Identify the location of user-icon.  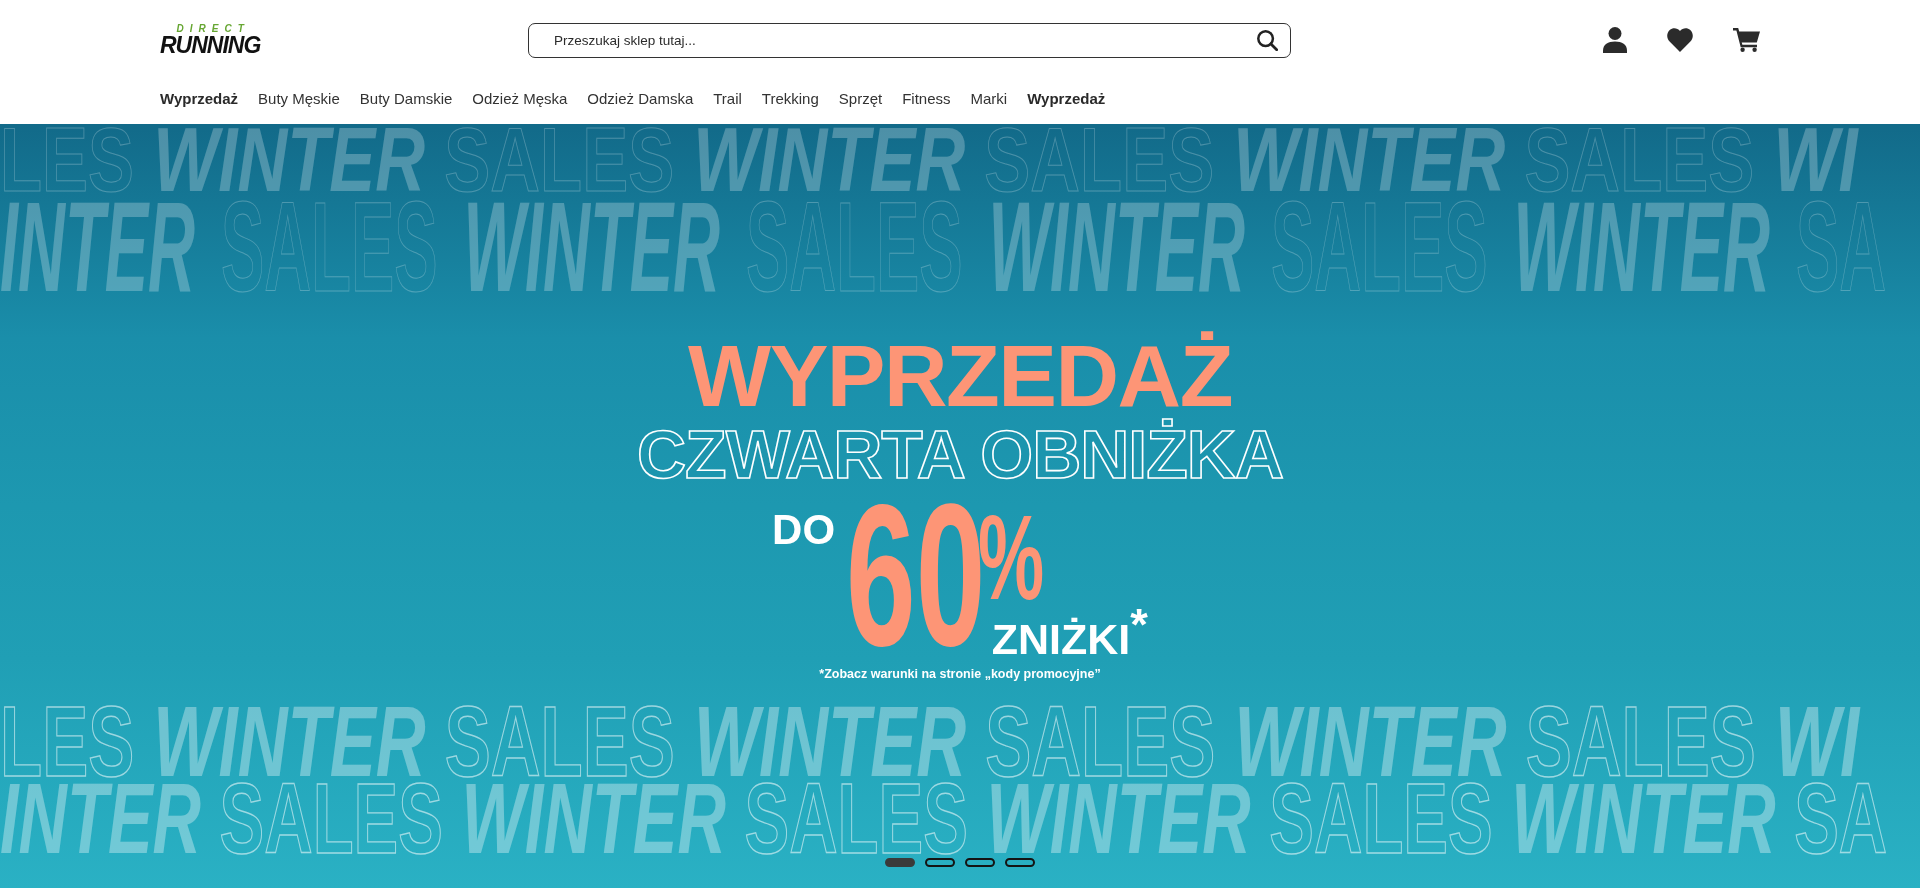
(1615, 40).